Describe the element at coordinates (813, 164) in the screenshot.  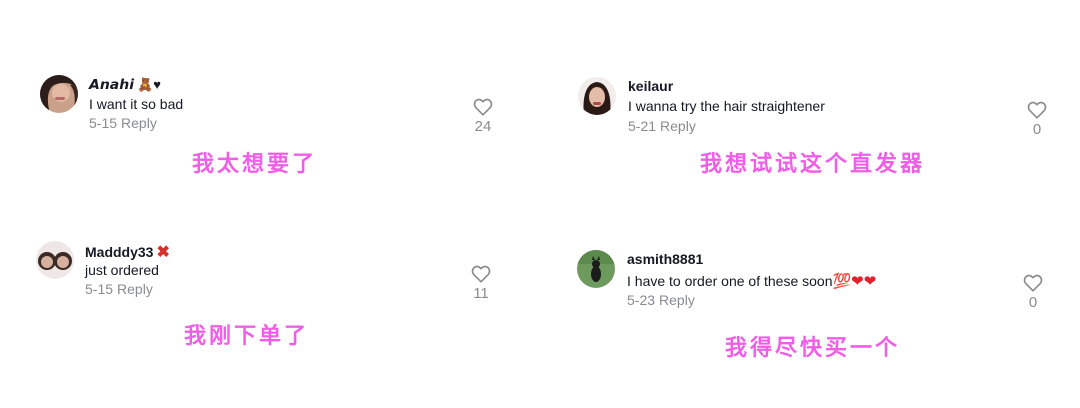
I see `translation-caption: 我想试试这个直发器` at that location.